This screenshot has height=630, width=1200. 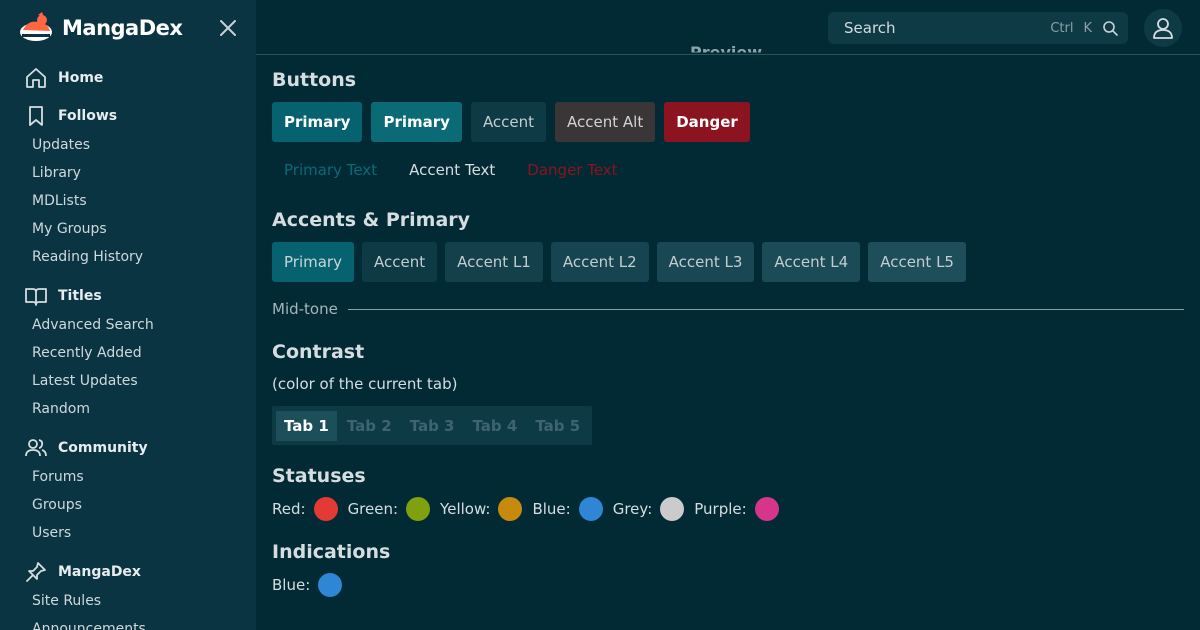 What do you see at coordinates (69, 229) in the screenshot?
I see `sidebar-item-my-groups: My Groups` at bounding box center [69, 229].